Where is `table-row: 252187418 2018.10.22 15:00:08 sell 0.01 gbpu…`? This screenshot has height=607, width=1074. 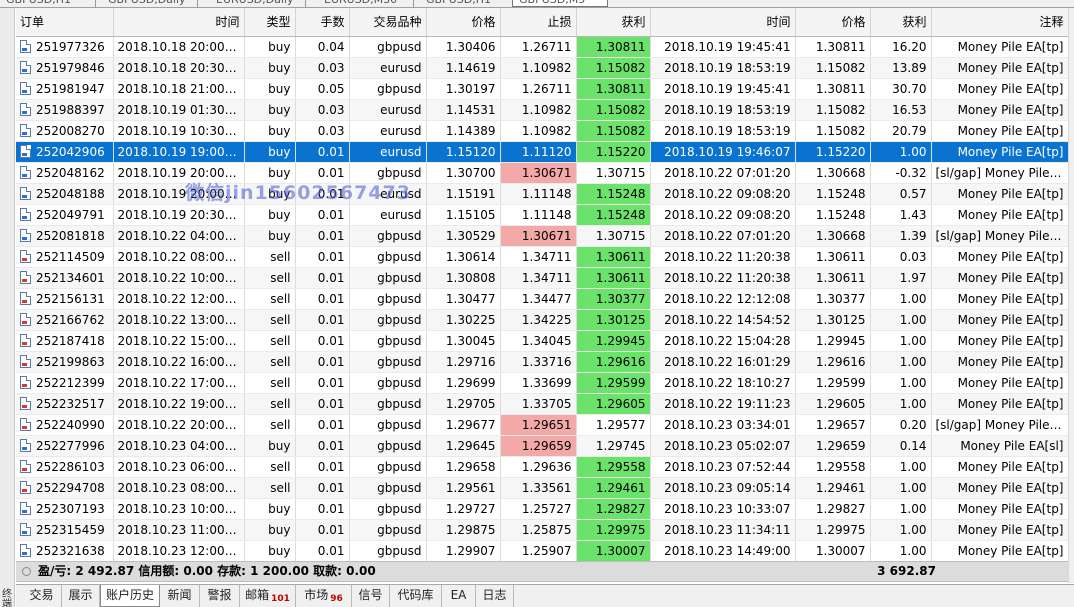 table-row: 252187418 2018.10.22 15:00:08 sell 0.01 gbpu… is located at coordinates (542, 341).